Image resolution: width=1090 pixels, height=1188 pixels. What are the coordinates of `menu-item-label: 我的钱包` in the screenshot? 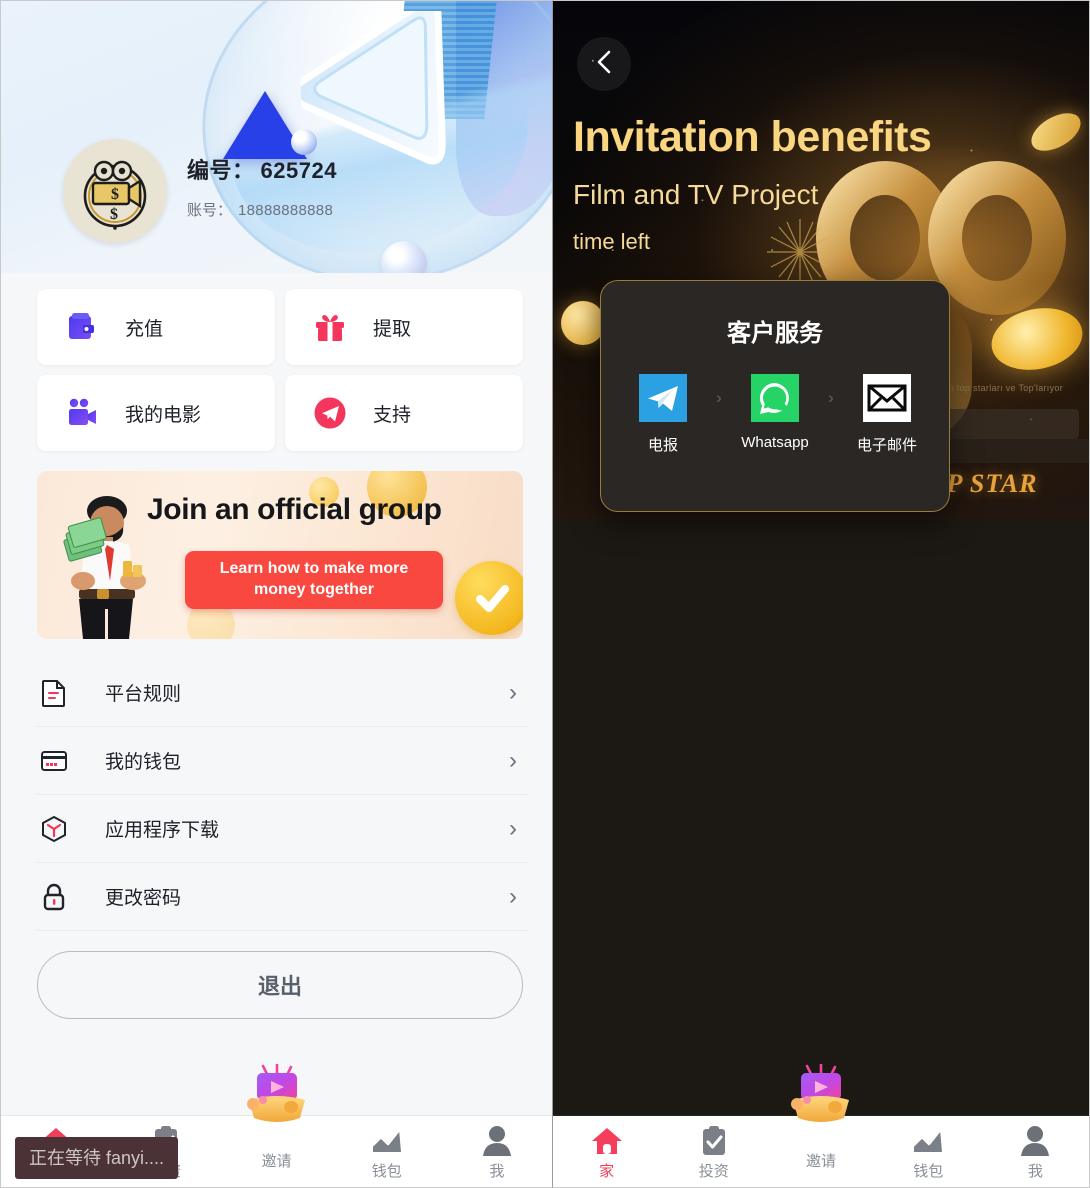 It's located at (143, 762).